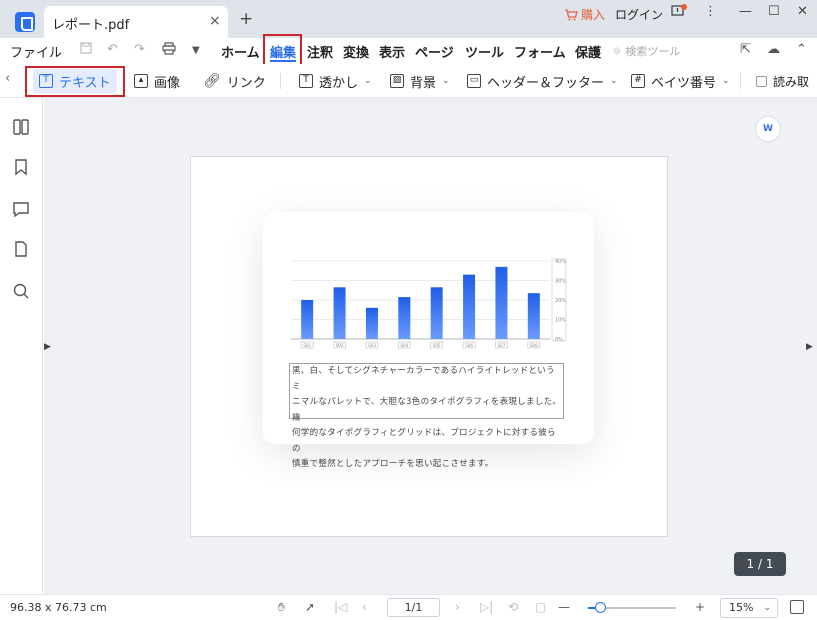 This screenshot has height=620, width=817. I want to click on y-tick-label: 10%, so click(560, 321).